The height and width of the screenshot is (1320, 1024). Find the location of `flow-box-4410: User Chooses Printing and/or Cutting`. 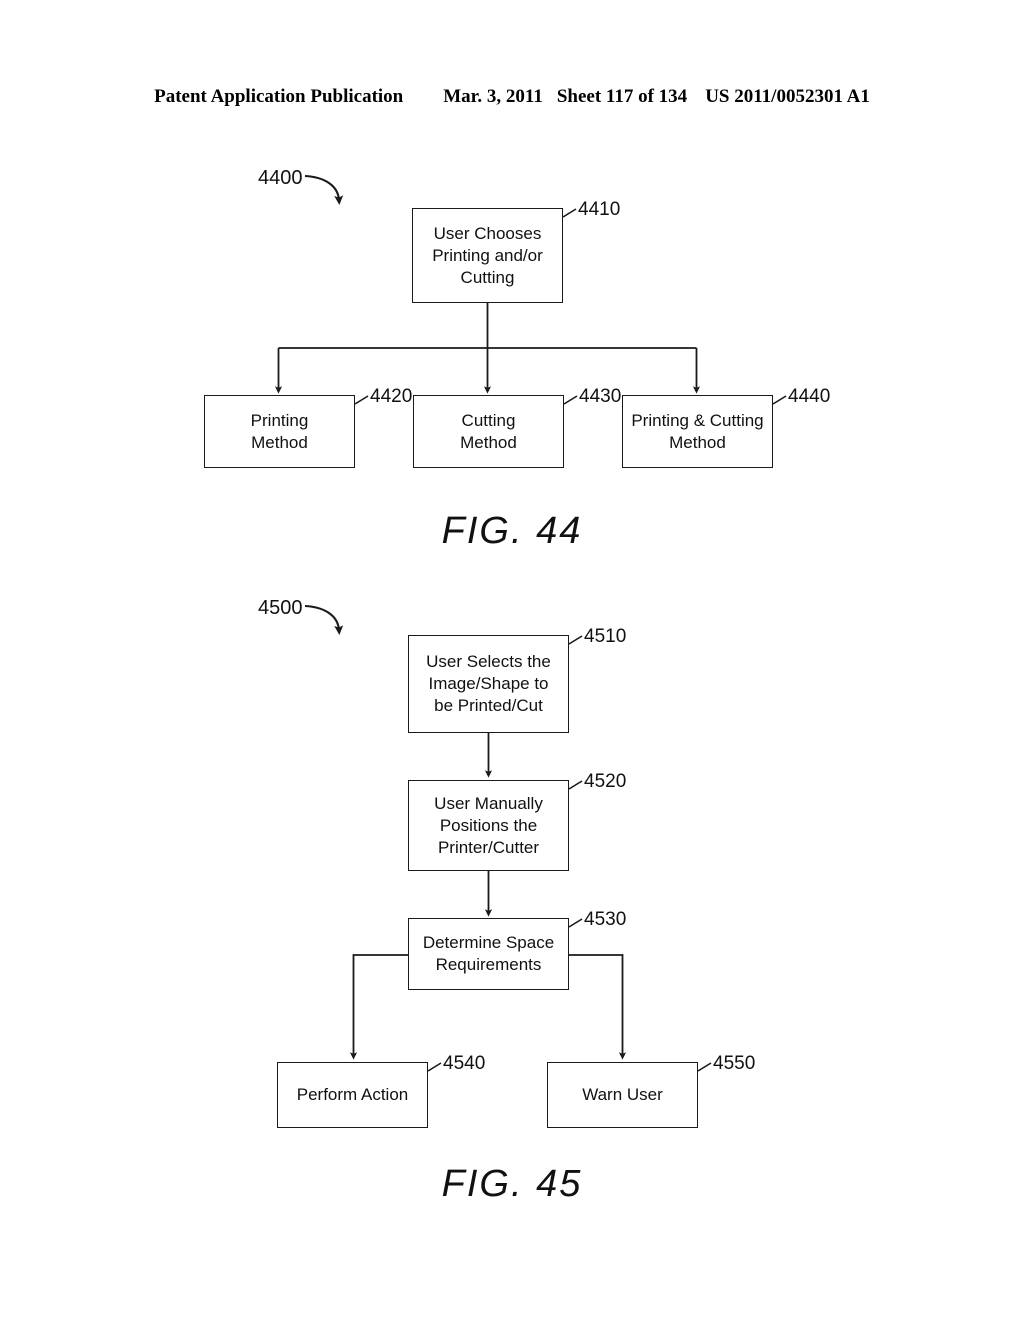

flow-box-4410: User Chooses Printing and/or Cutting is located at coordinates (487, 255).